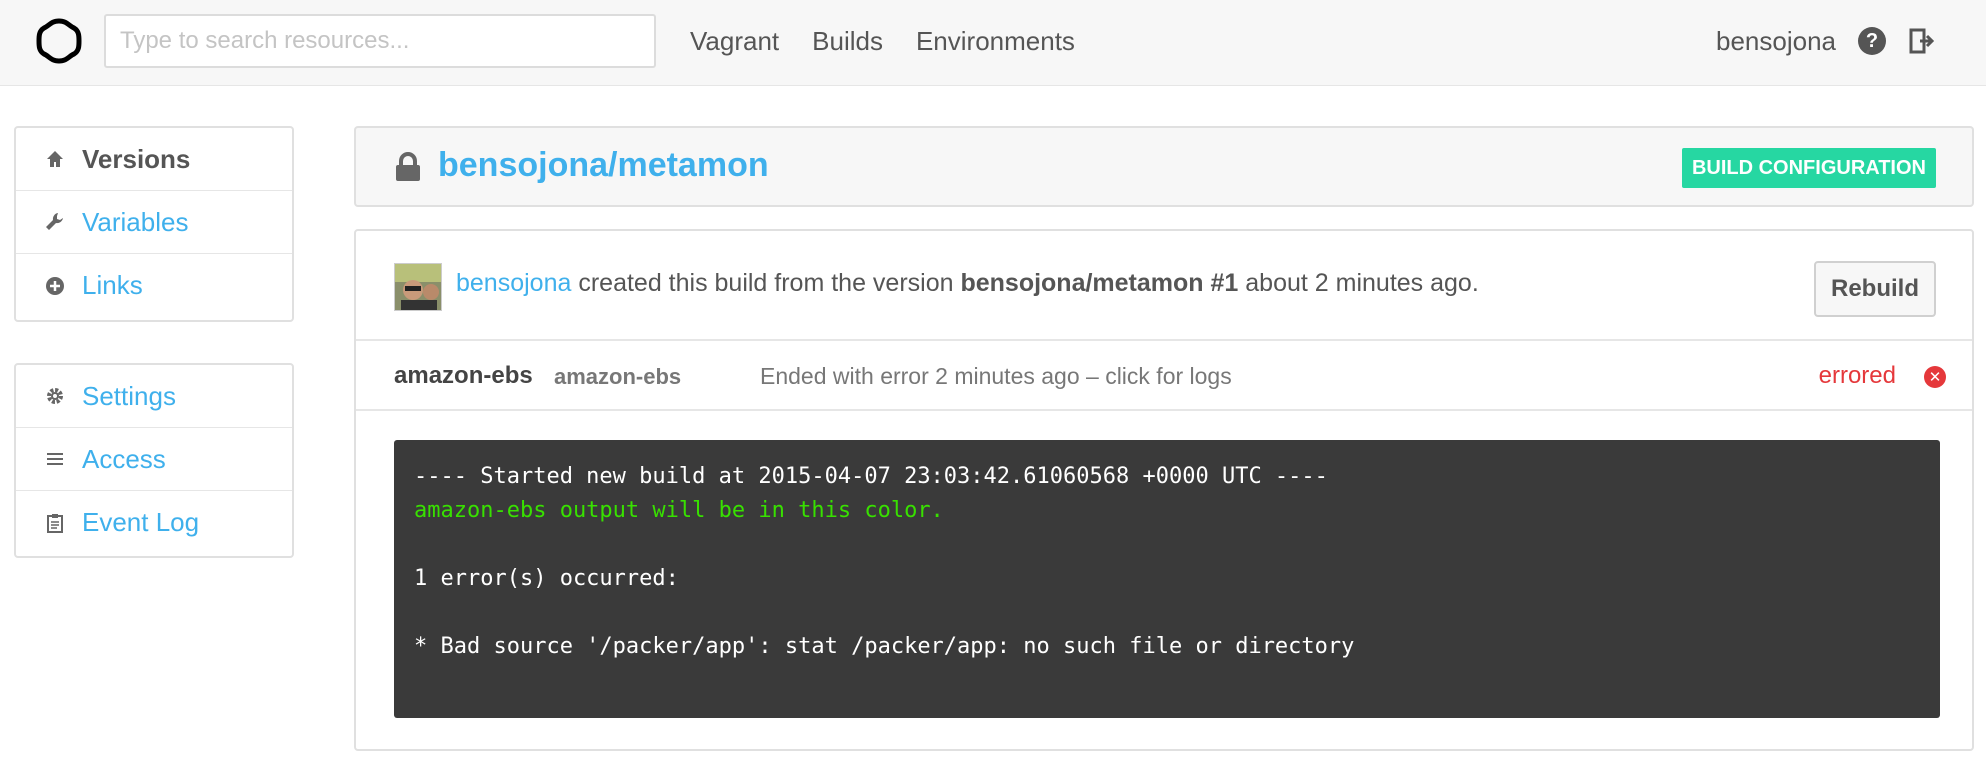 The width and height of the screenshot is (1986, 762). I want to click on logo-icon, so click(59, 41).